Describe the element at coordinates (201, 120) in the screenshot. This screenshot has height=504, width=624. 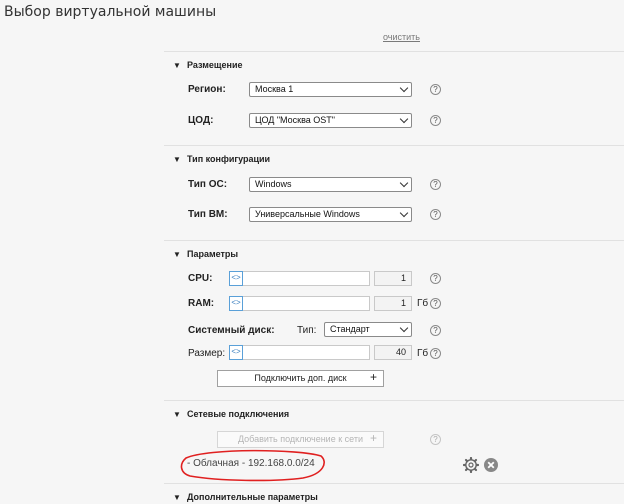
I see `dc-label: ЦОД:` at that location.